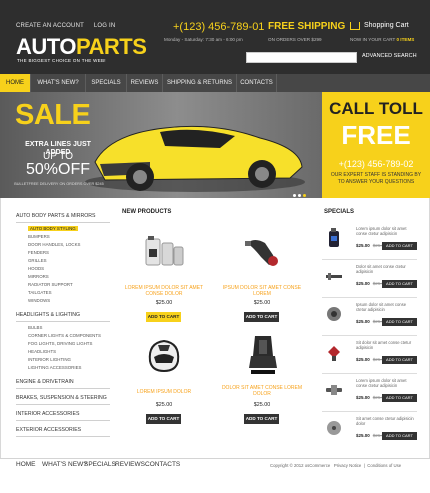  What do you see at coordinates (389, 56) in the screenshot?
I see `advanced-search-button: ADVANCED SEARCH` at bounding box center [389, 56].